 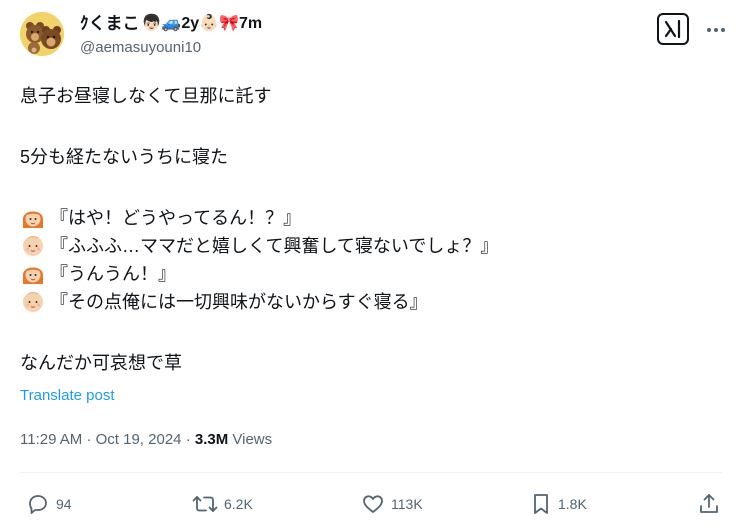 I want to click on more-options-icon, so click(x=716, y=30).